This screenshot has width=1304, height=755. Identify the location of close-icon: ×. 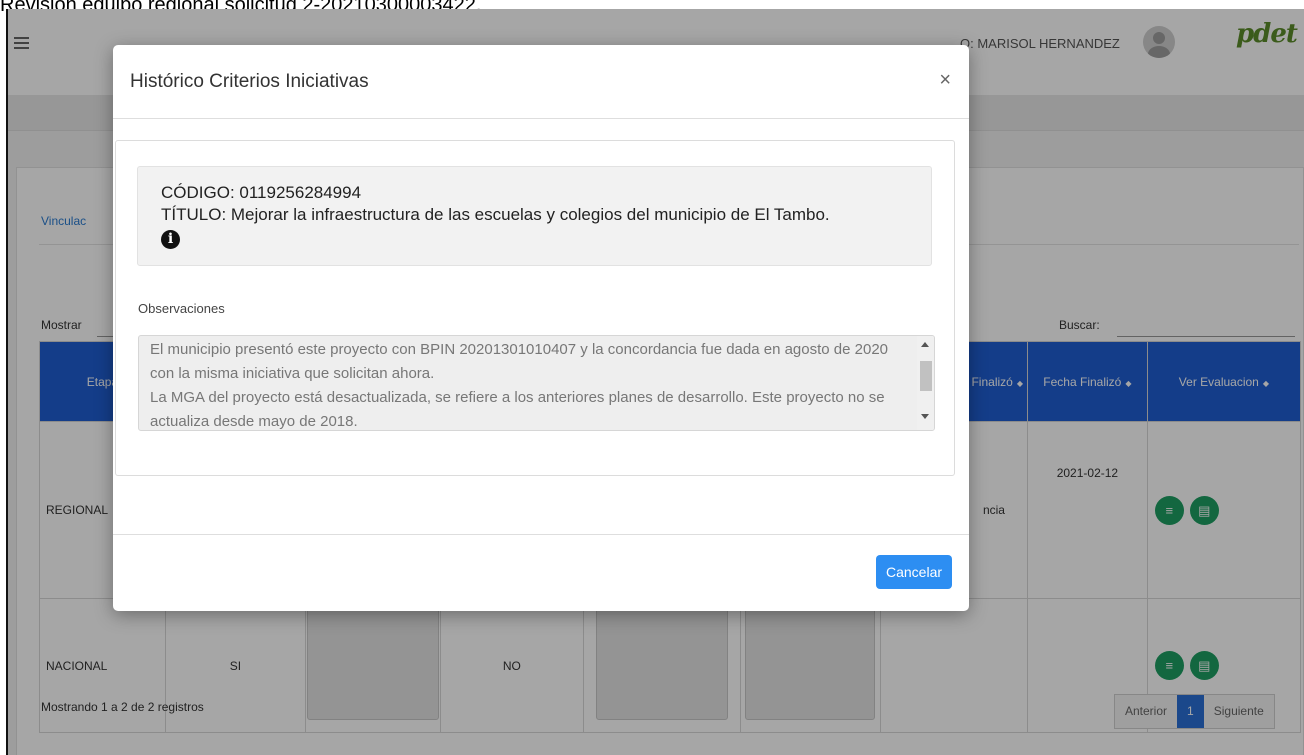
(945, 80).